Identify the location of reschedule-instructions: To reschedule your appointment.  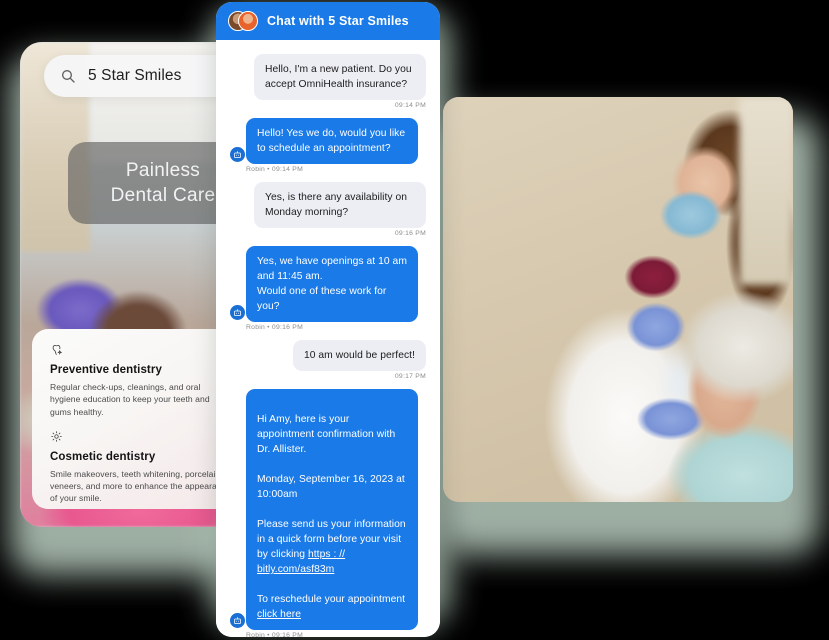
(331, 599).